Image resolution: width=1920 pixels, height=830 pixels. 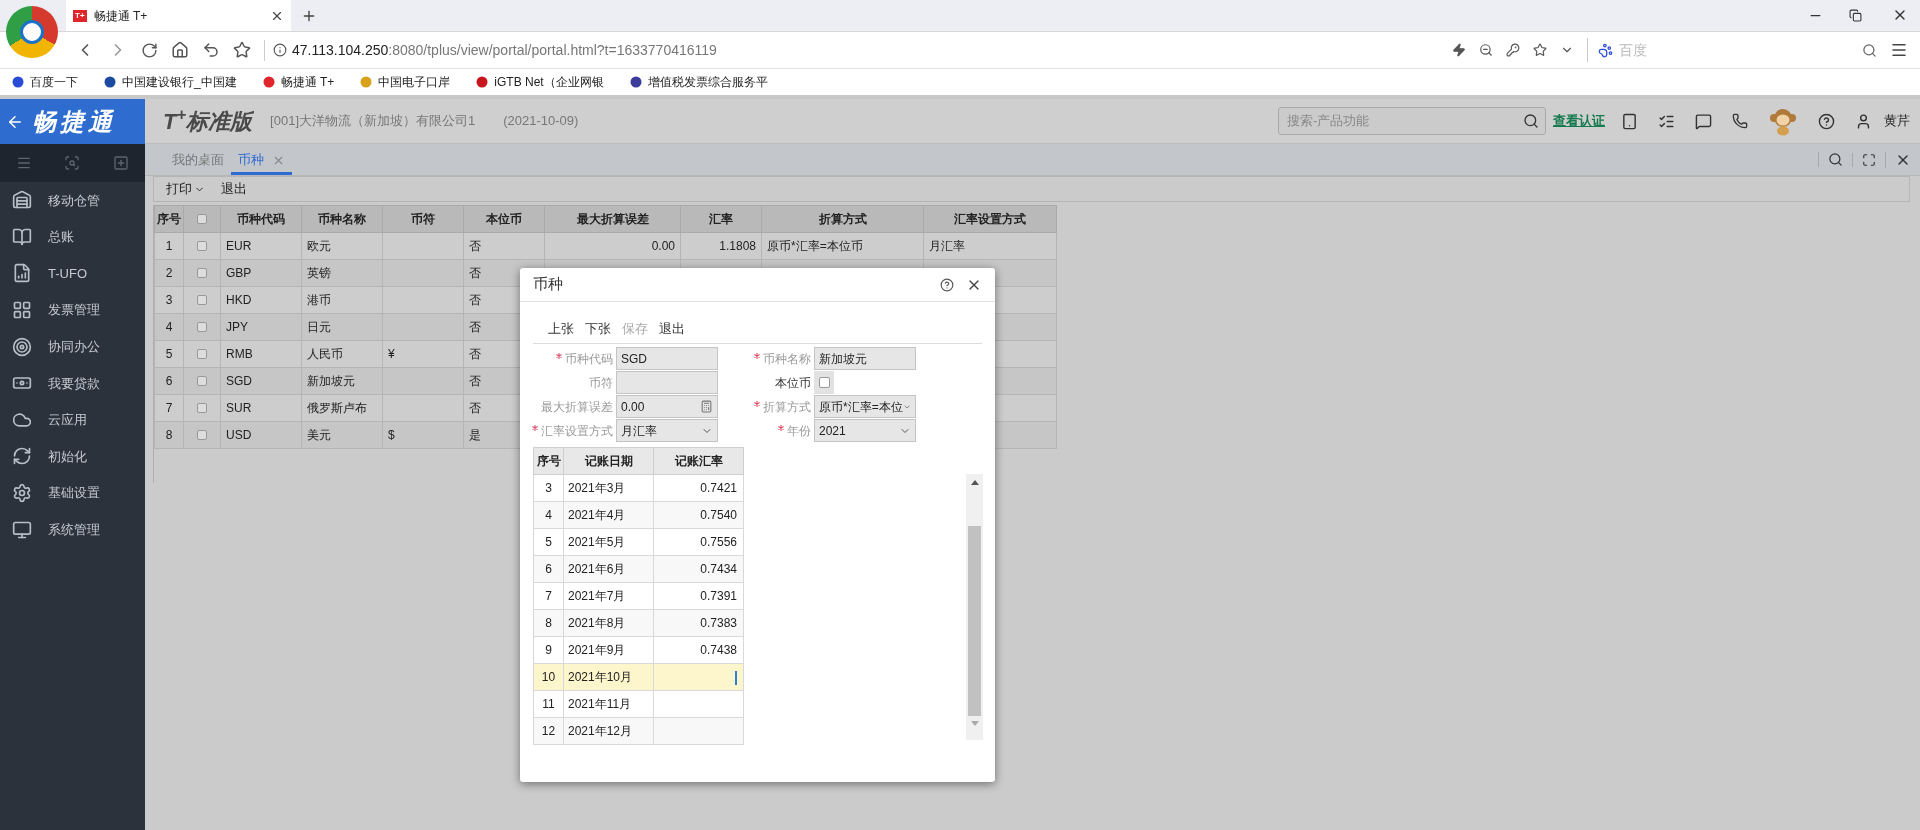 I want to click on sidebar-item: 云应用, so click(x=72, y=420).